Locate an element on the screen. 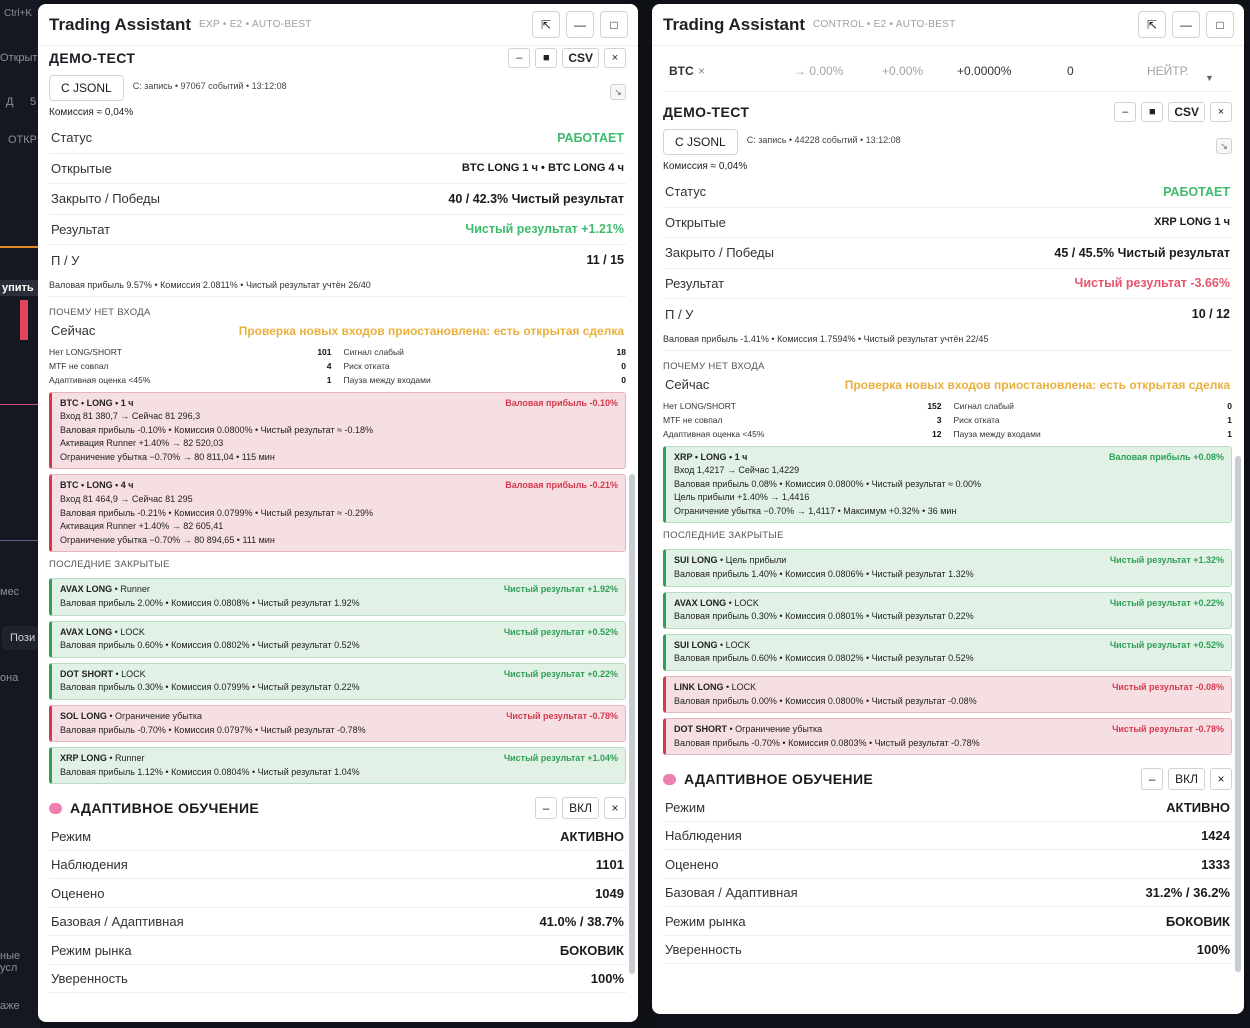 The image size is (1250, 1028). bg-label: аже is located at coordinates (10, 1006).